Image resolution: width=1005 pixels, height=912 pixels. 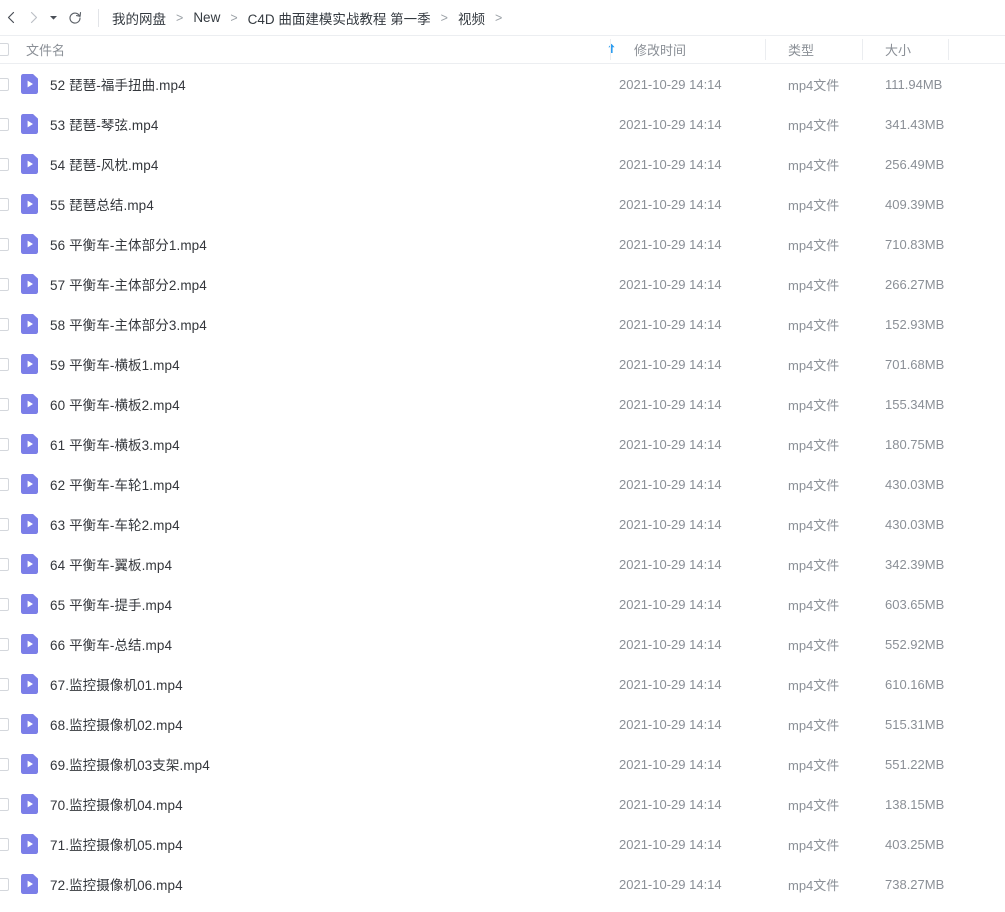 I want to click on column-header-size: 大小, so click(x=914, y=49).